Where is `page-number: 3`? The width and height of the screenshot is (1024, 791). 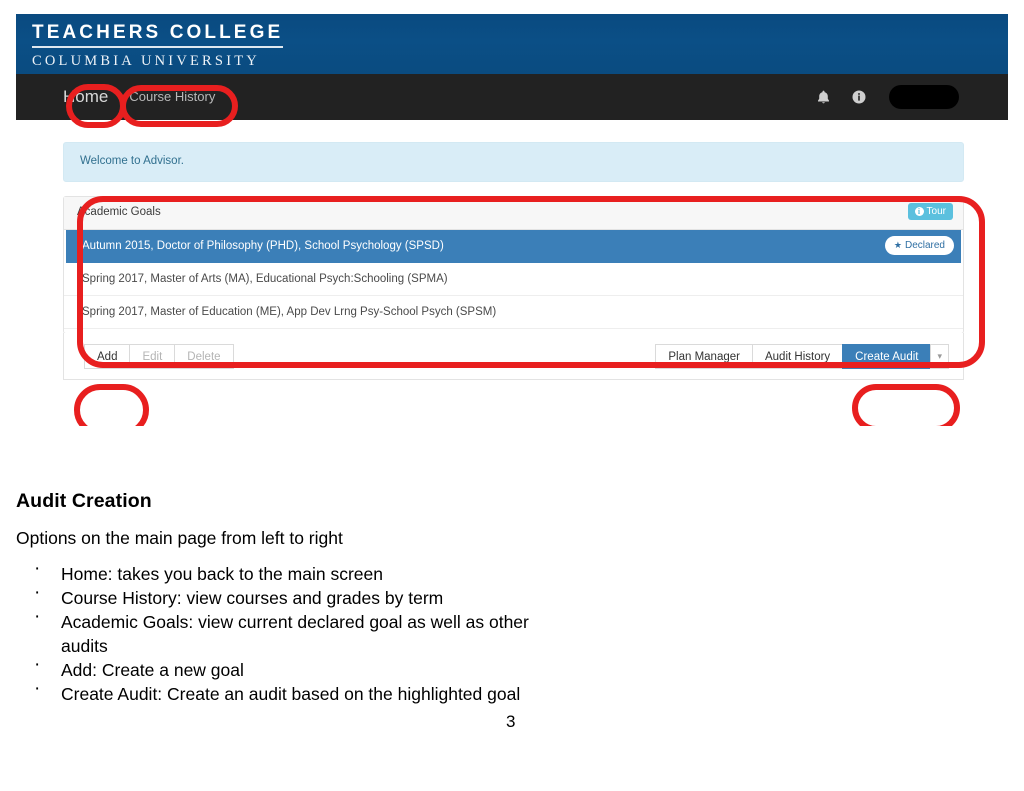
page-number: 3 is located at coordinates (511, 721).